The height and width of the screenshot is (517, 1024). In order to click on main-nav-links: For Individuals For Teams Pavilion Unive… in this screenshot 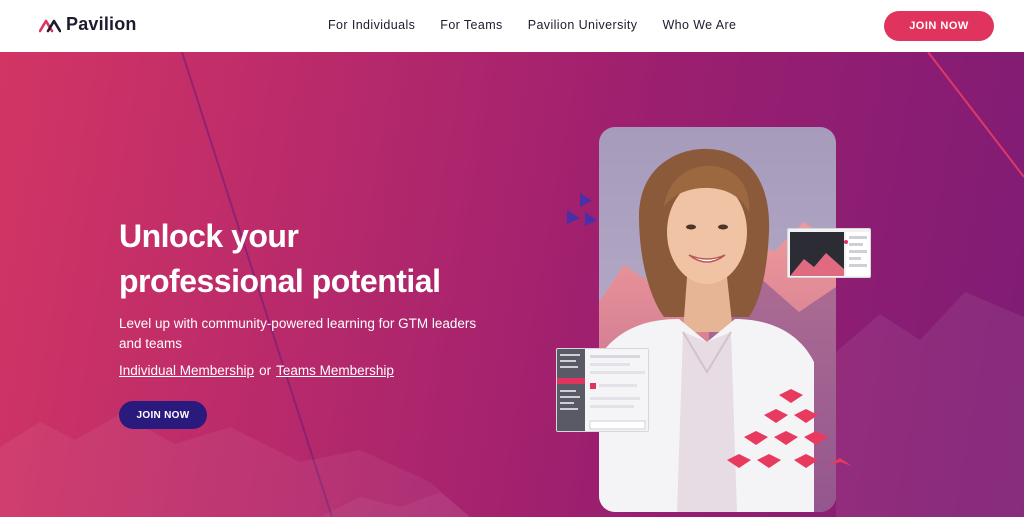, I will do `click(532, 25)`.